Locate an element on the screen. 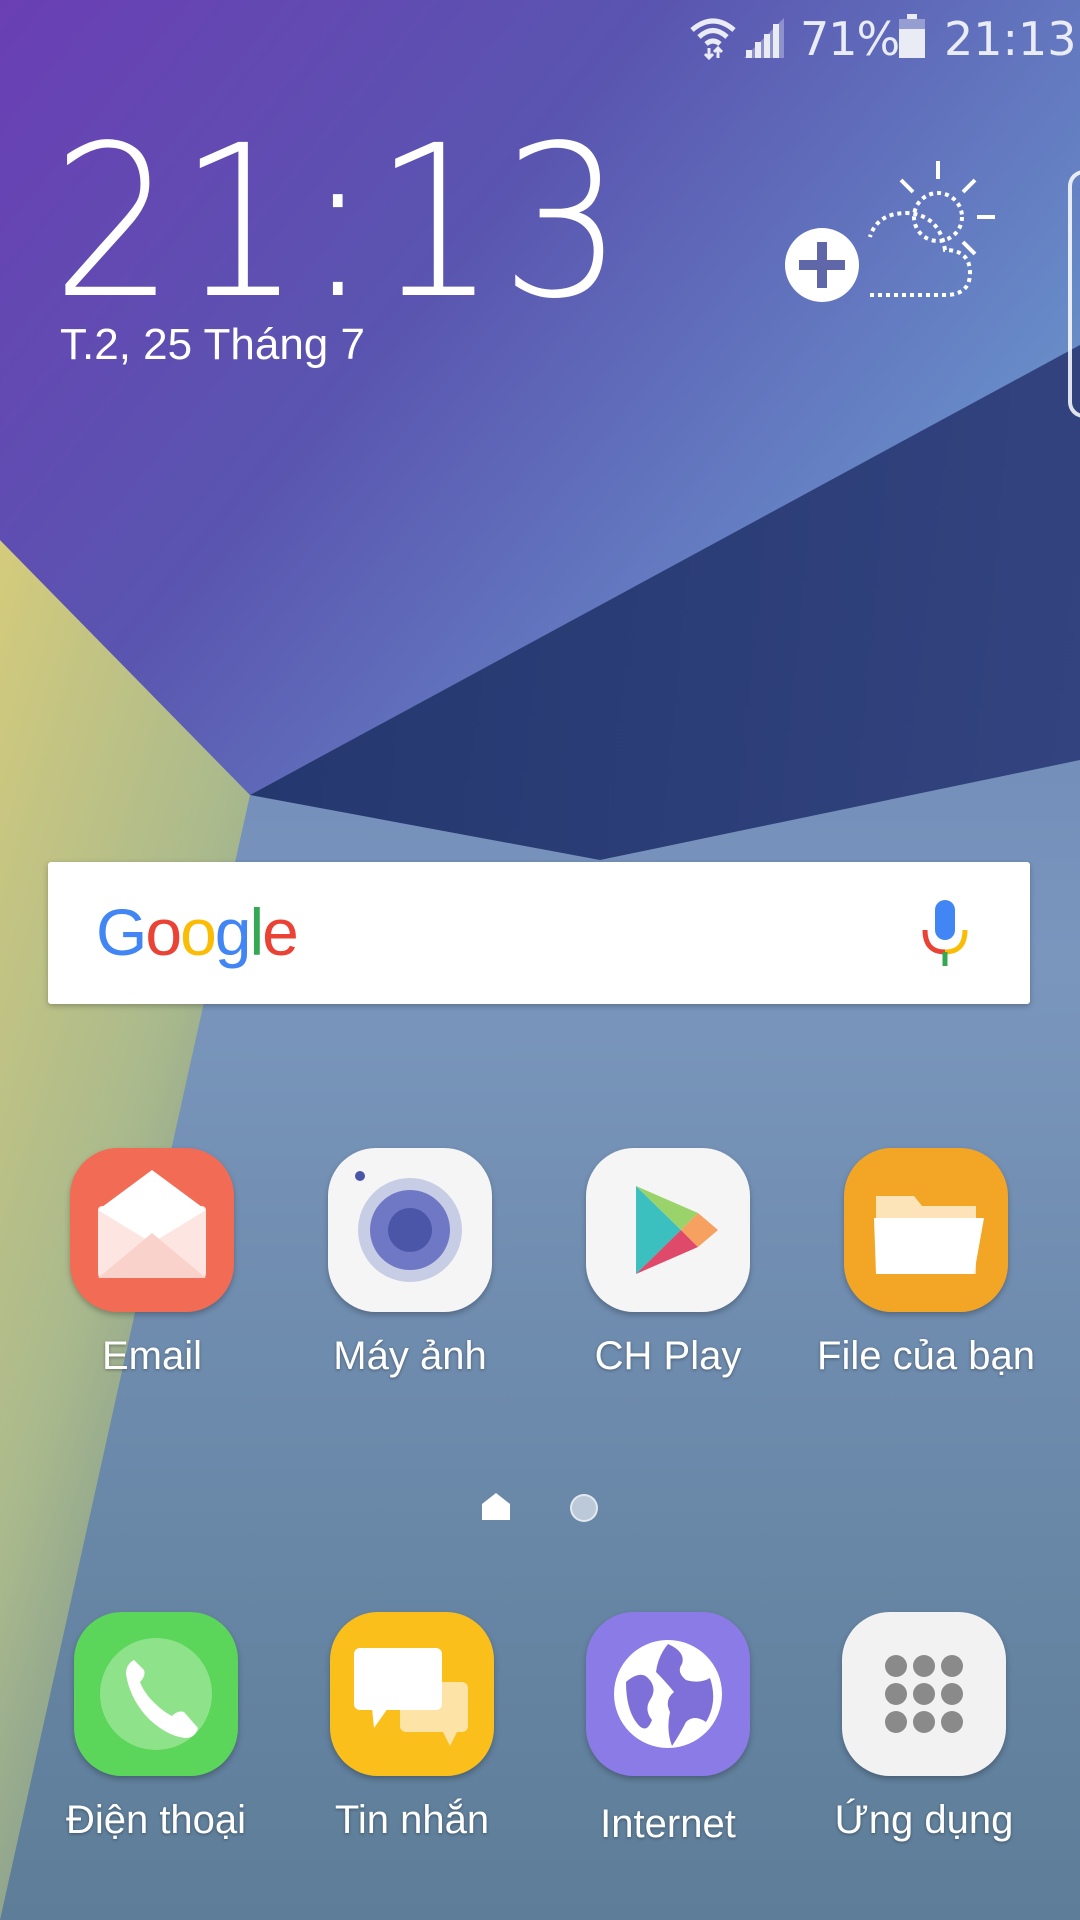  app-label: CH Play is located at coordinates (668, 1356).